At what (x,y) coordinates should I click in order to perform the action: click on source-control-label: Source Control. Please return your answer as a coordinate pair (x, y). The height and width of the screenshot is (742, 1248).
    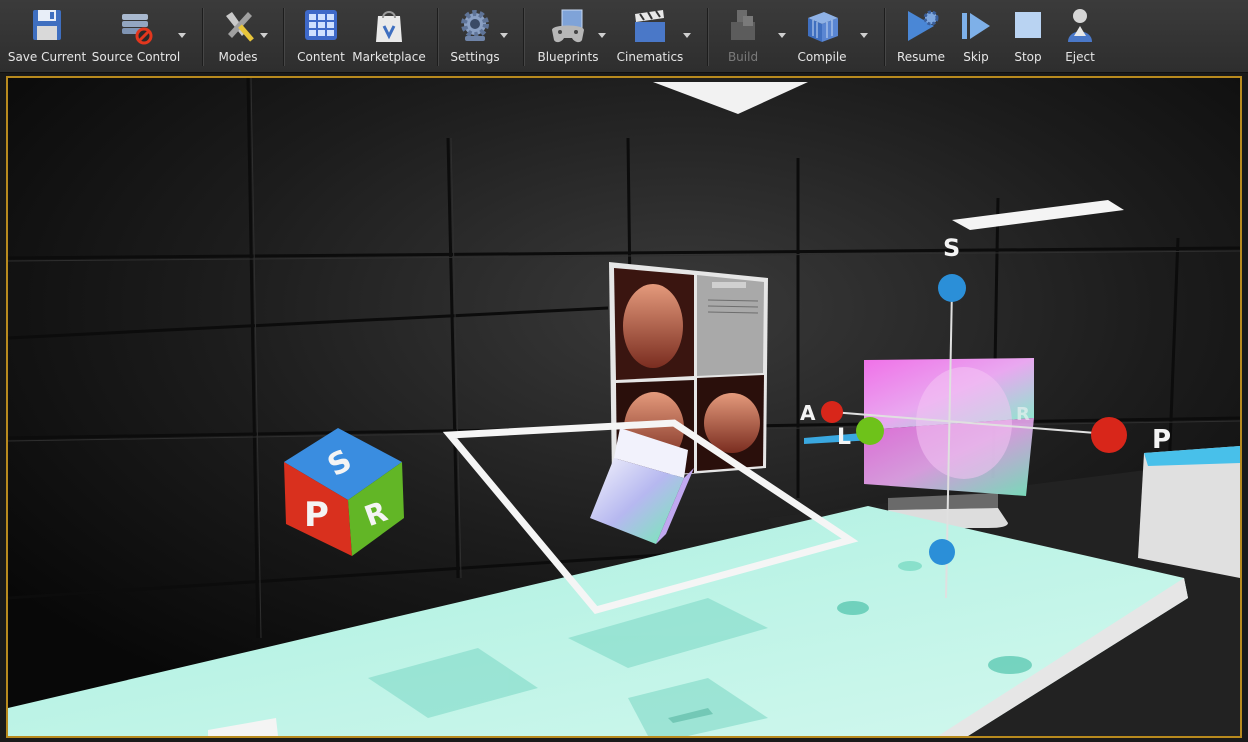
    Looking at the image, I should click on (136, 57).